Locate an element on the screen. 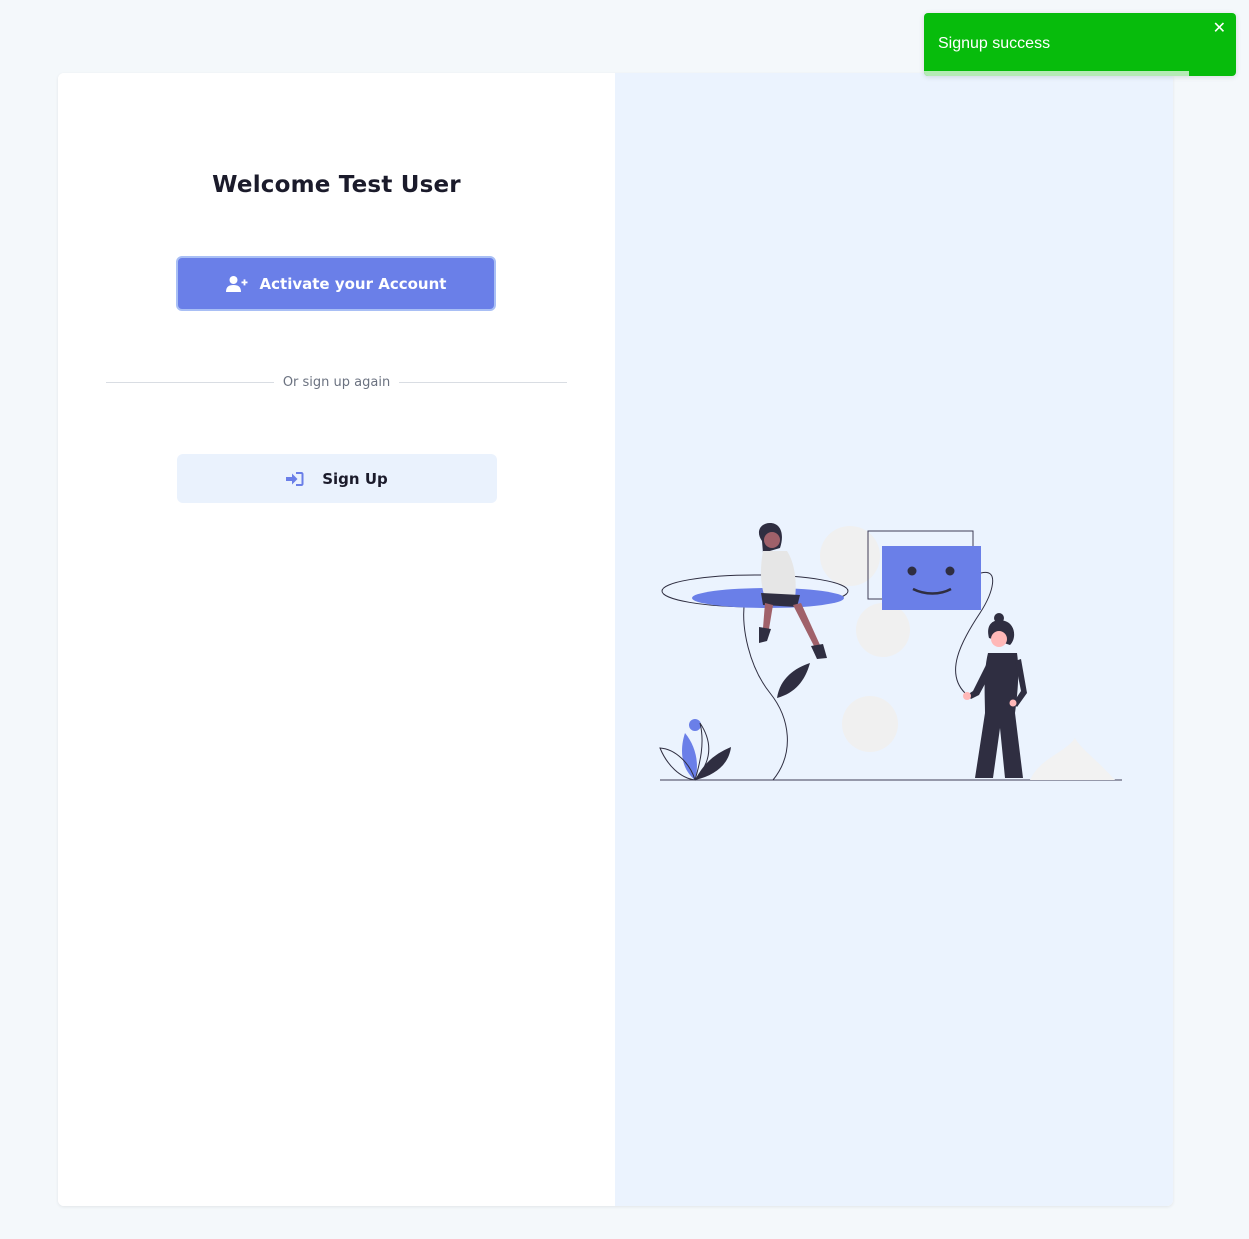 The image size is (1249, 1239). close-icon: ✕ is located at coordinates (1219, 28).